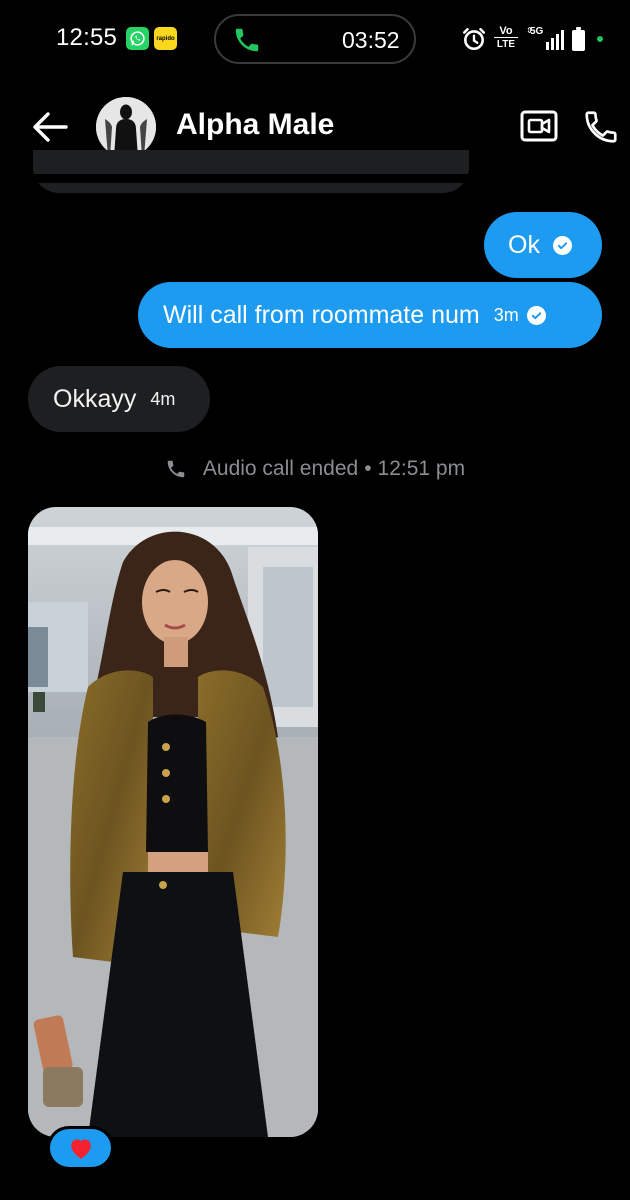  I want to click on alarm-icon, so click(474, 39).